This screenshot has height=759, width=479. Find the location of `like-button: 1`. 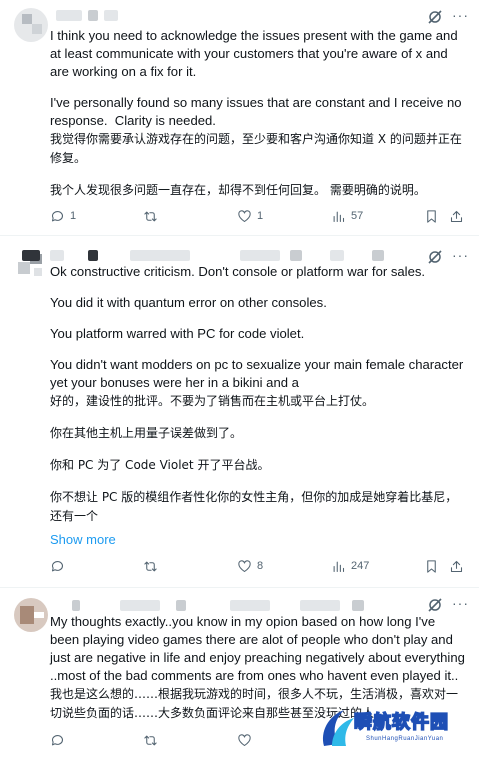

like-button: 1 is located at coordinates (250, 216).